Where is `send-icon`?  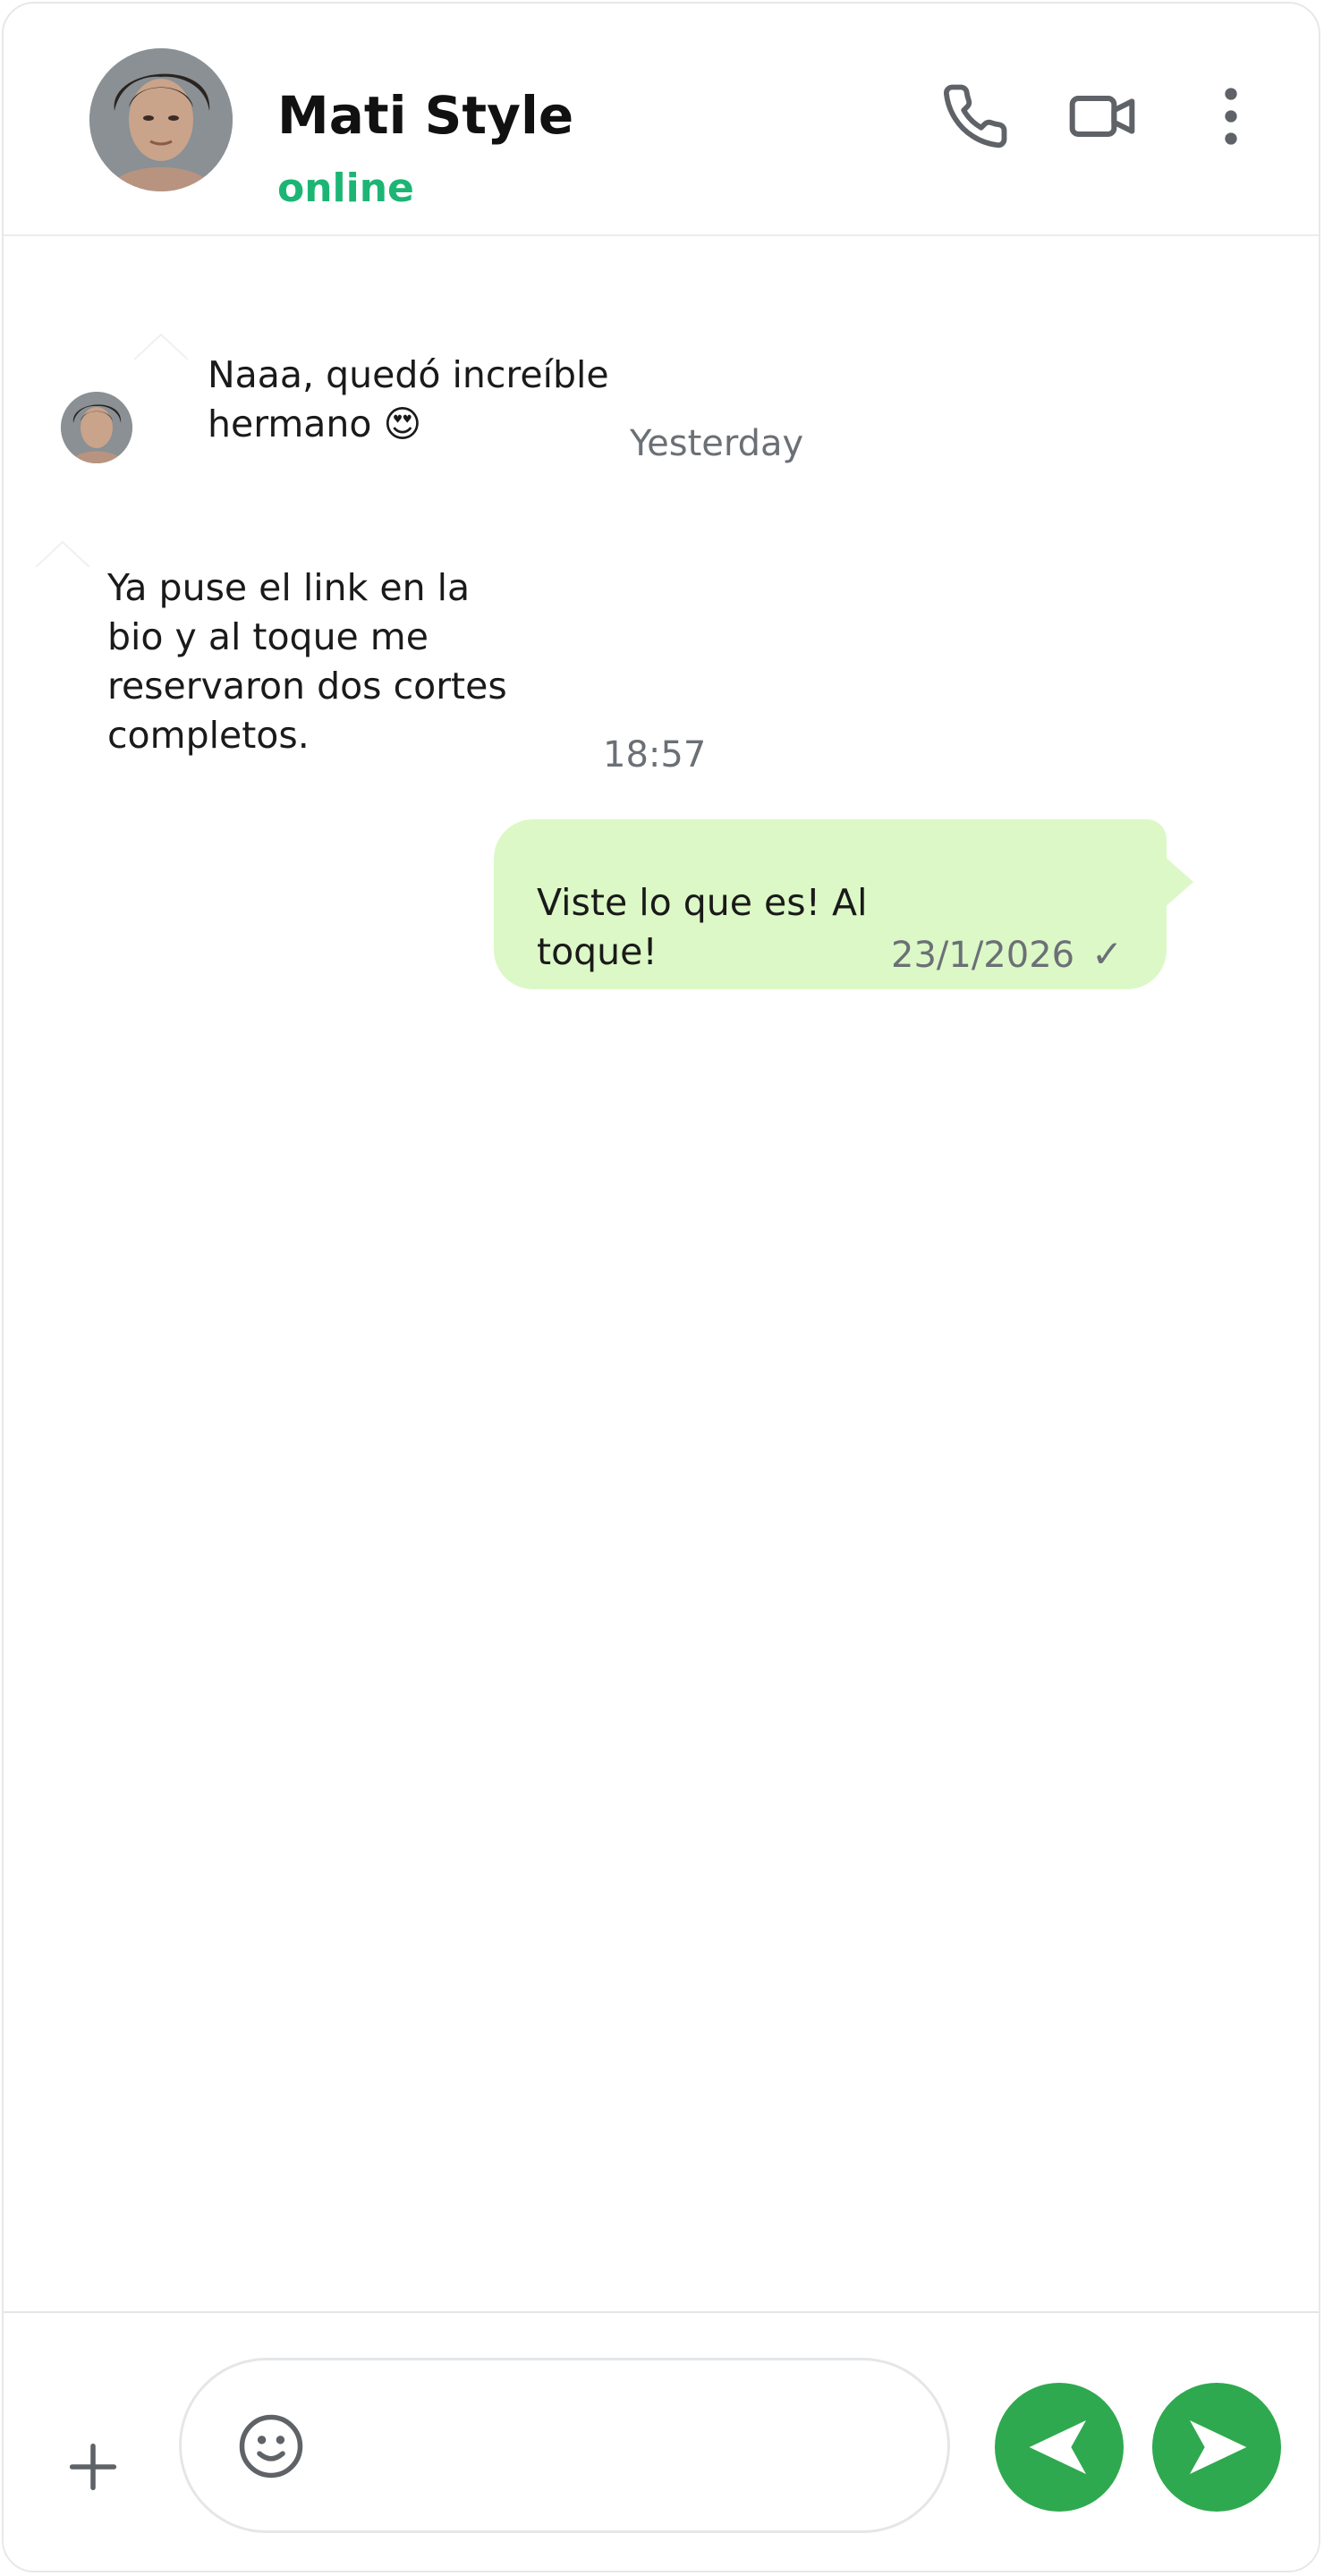
send-icon is located at coordinates (1216, 2447).